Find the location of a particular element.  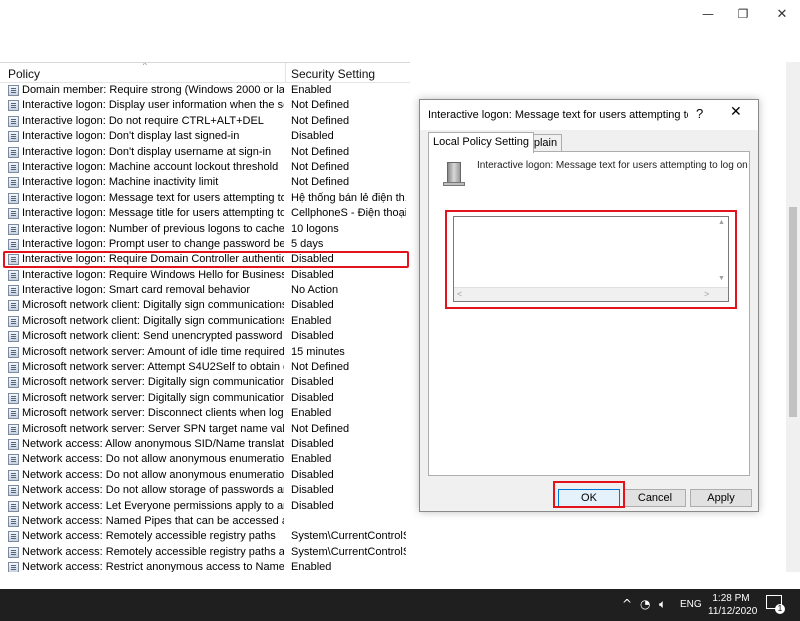

main-titlebar: — ❐ ✕ is located at coordinates (400, 19).